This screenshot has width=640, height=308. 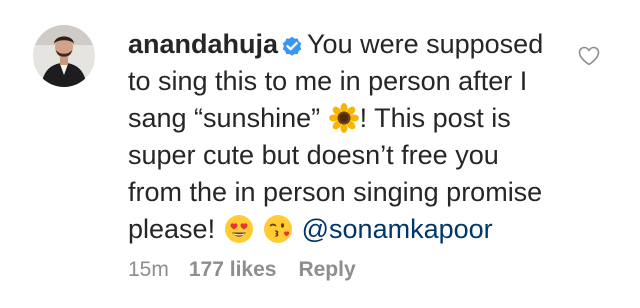 What do you see at coordinates (397, 229) in the screenshot?
I see `mention-link: @sonamkapoor` at bounding box center [397, 229].